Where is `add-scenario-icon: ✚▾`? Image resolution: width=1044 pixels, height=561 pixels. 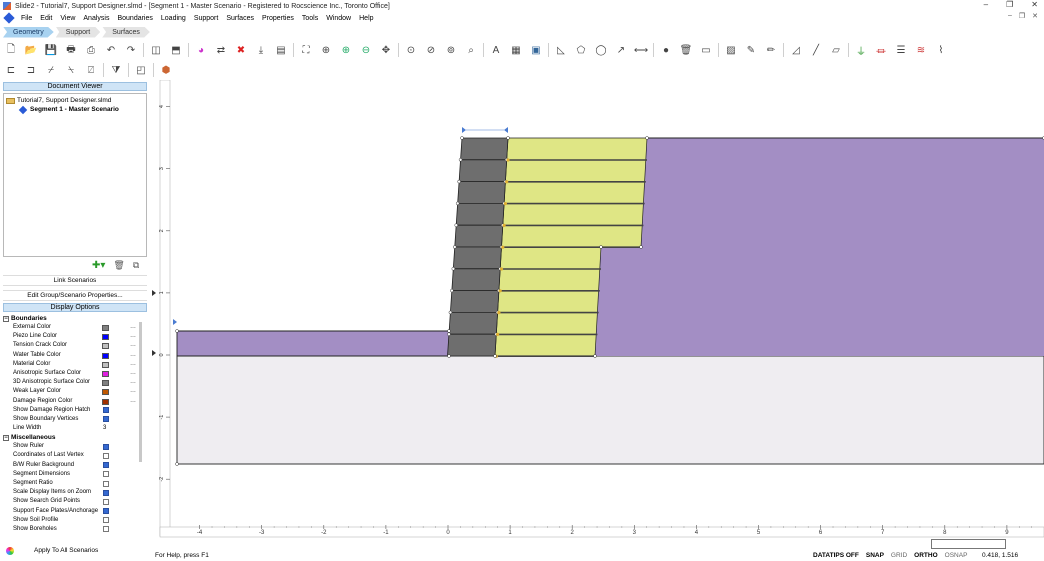 add-scenario-icon: ✚▾ is located at coordinates (98, 265).